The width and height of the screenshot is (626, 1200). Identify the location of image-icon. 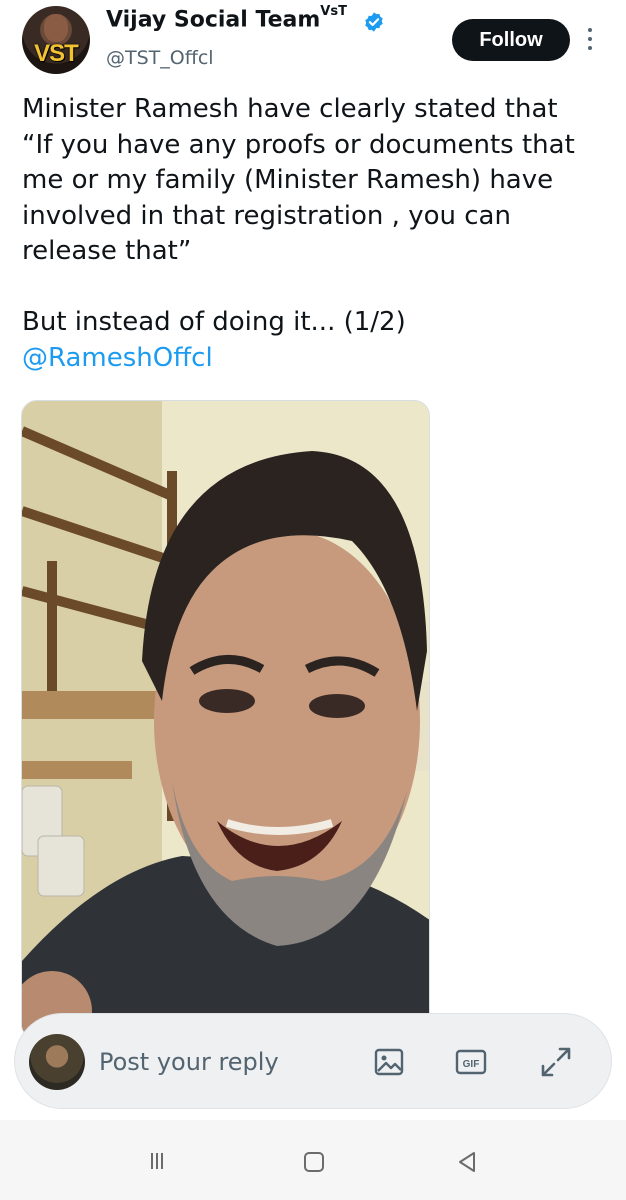
(389, 1062).